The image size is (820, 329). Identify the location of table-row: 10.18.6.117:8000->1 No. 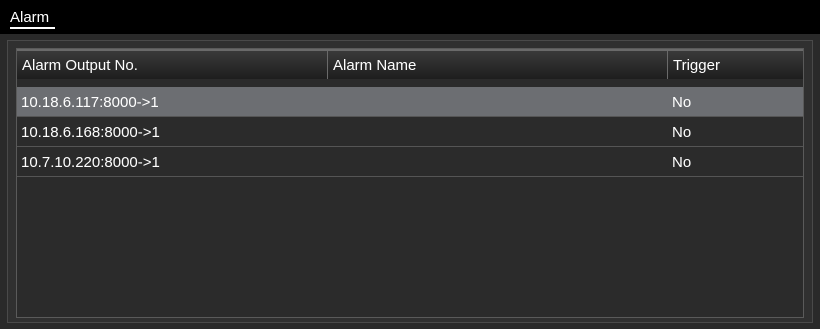
(410, 102).